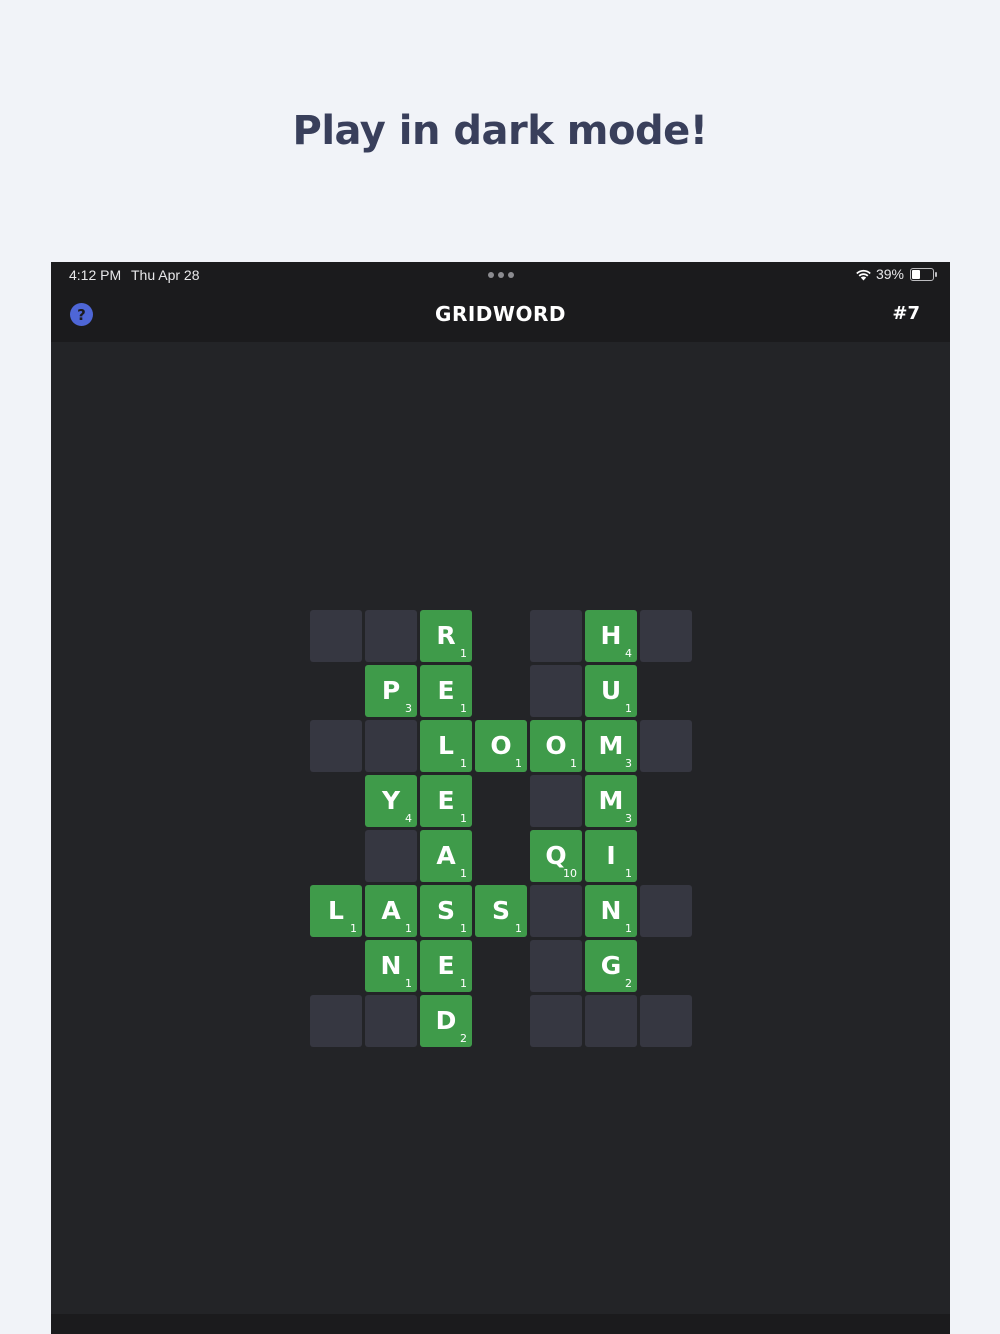 This screenshot has height=1334, width=1000. Describe the element at coordinates (611, 691) in the screenshot. I see `letter-tile: U1` at that location.